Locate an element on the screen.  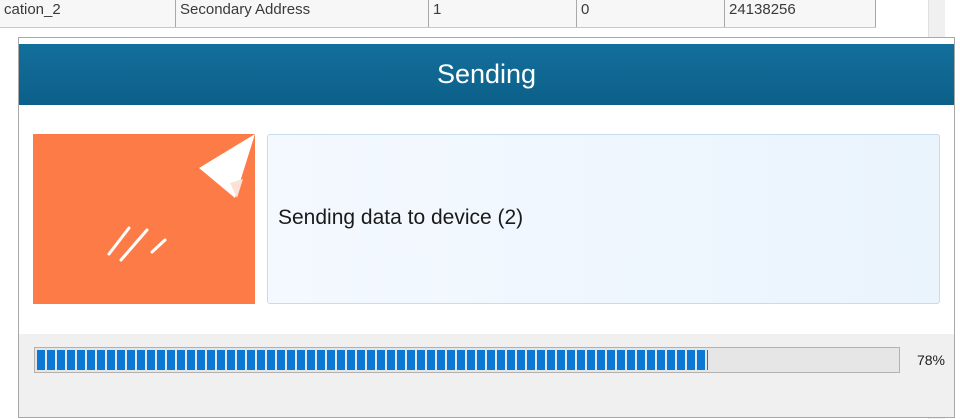
table-cell: 24138256 is located at coordinates (800, 13).